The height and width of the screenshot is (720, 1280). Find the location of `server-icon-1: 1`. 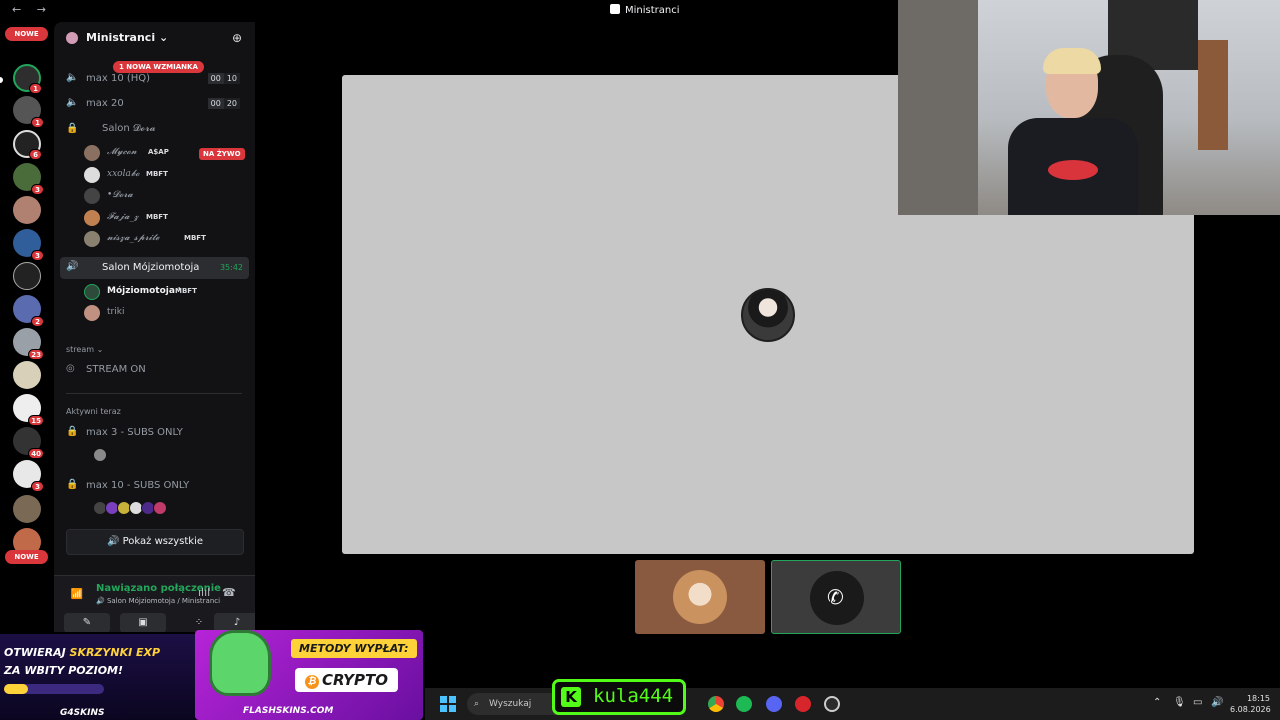

server-icon-1: 1 is located at coordinates (27, 79).